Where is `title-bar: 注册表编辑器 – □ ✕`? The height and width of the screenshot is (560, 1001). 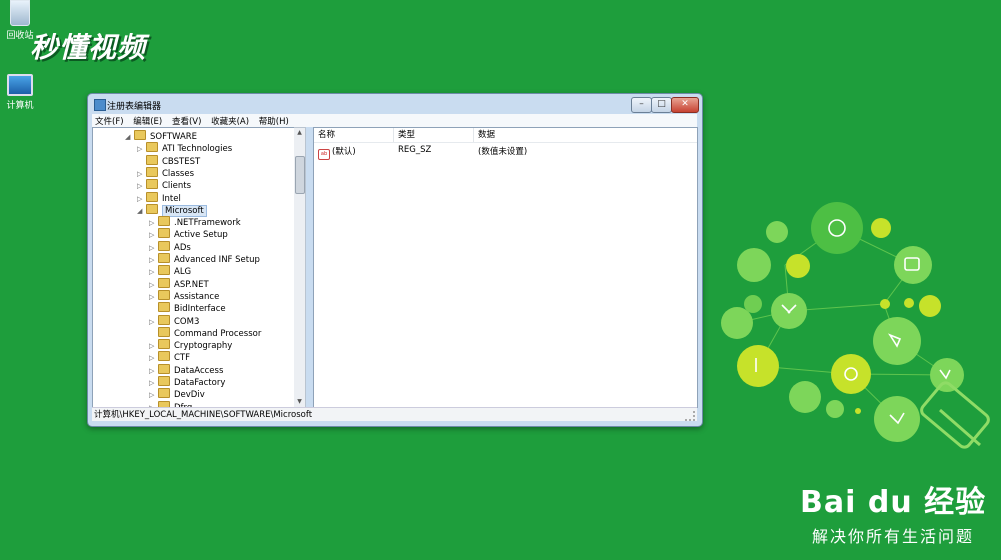 title-bar: 注册表编辑器 – □ ✕ is located at coordinates (395, 104).